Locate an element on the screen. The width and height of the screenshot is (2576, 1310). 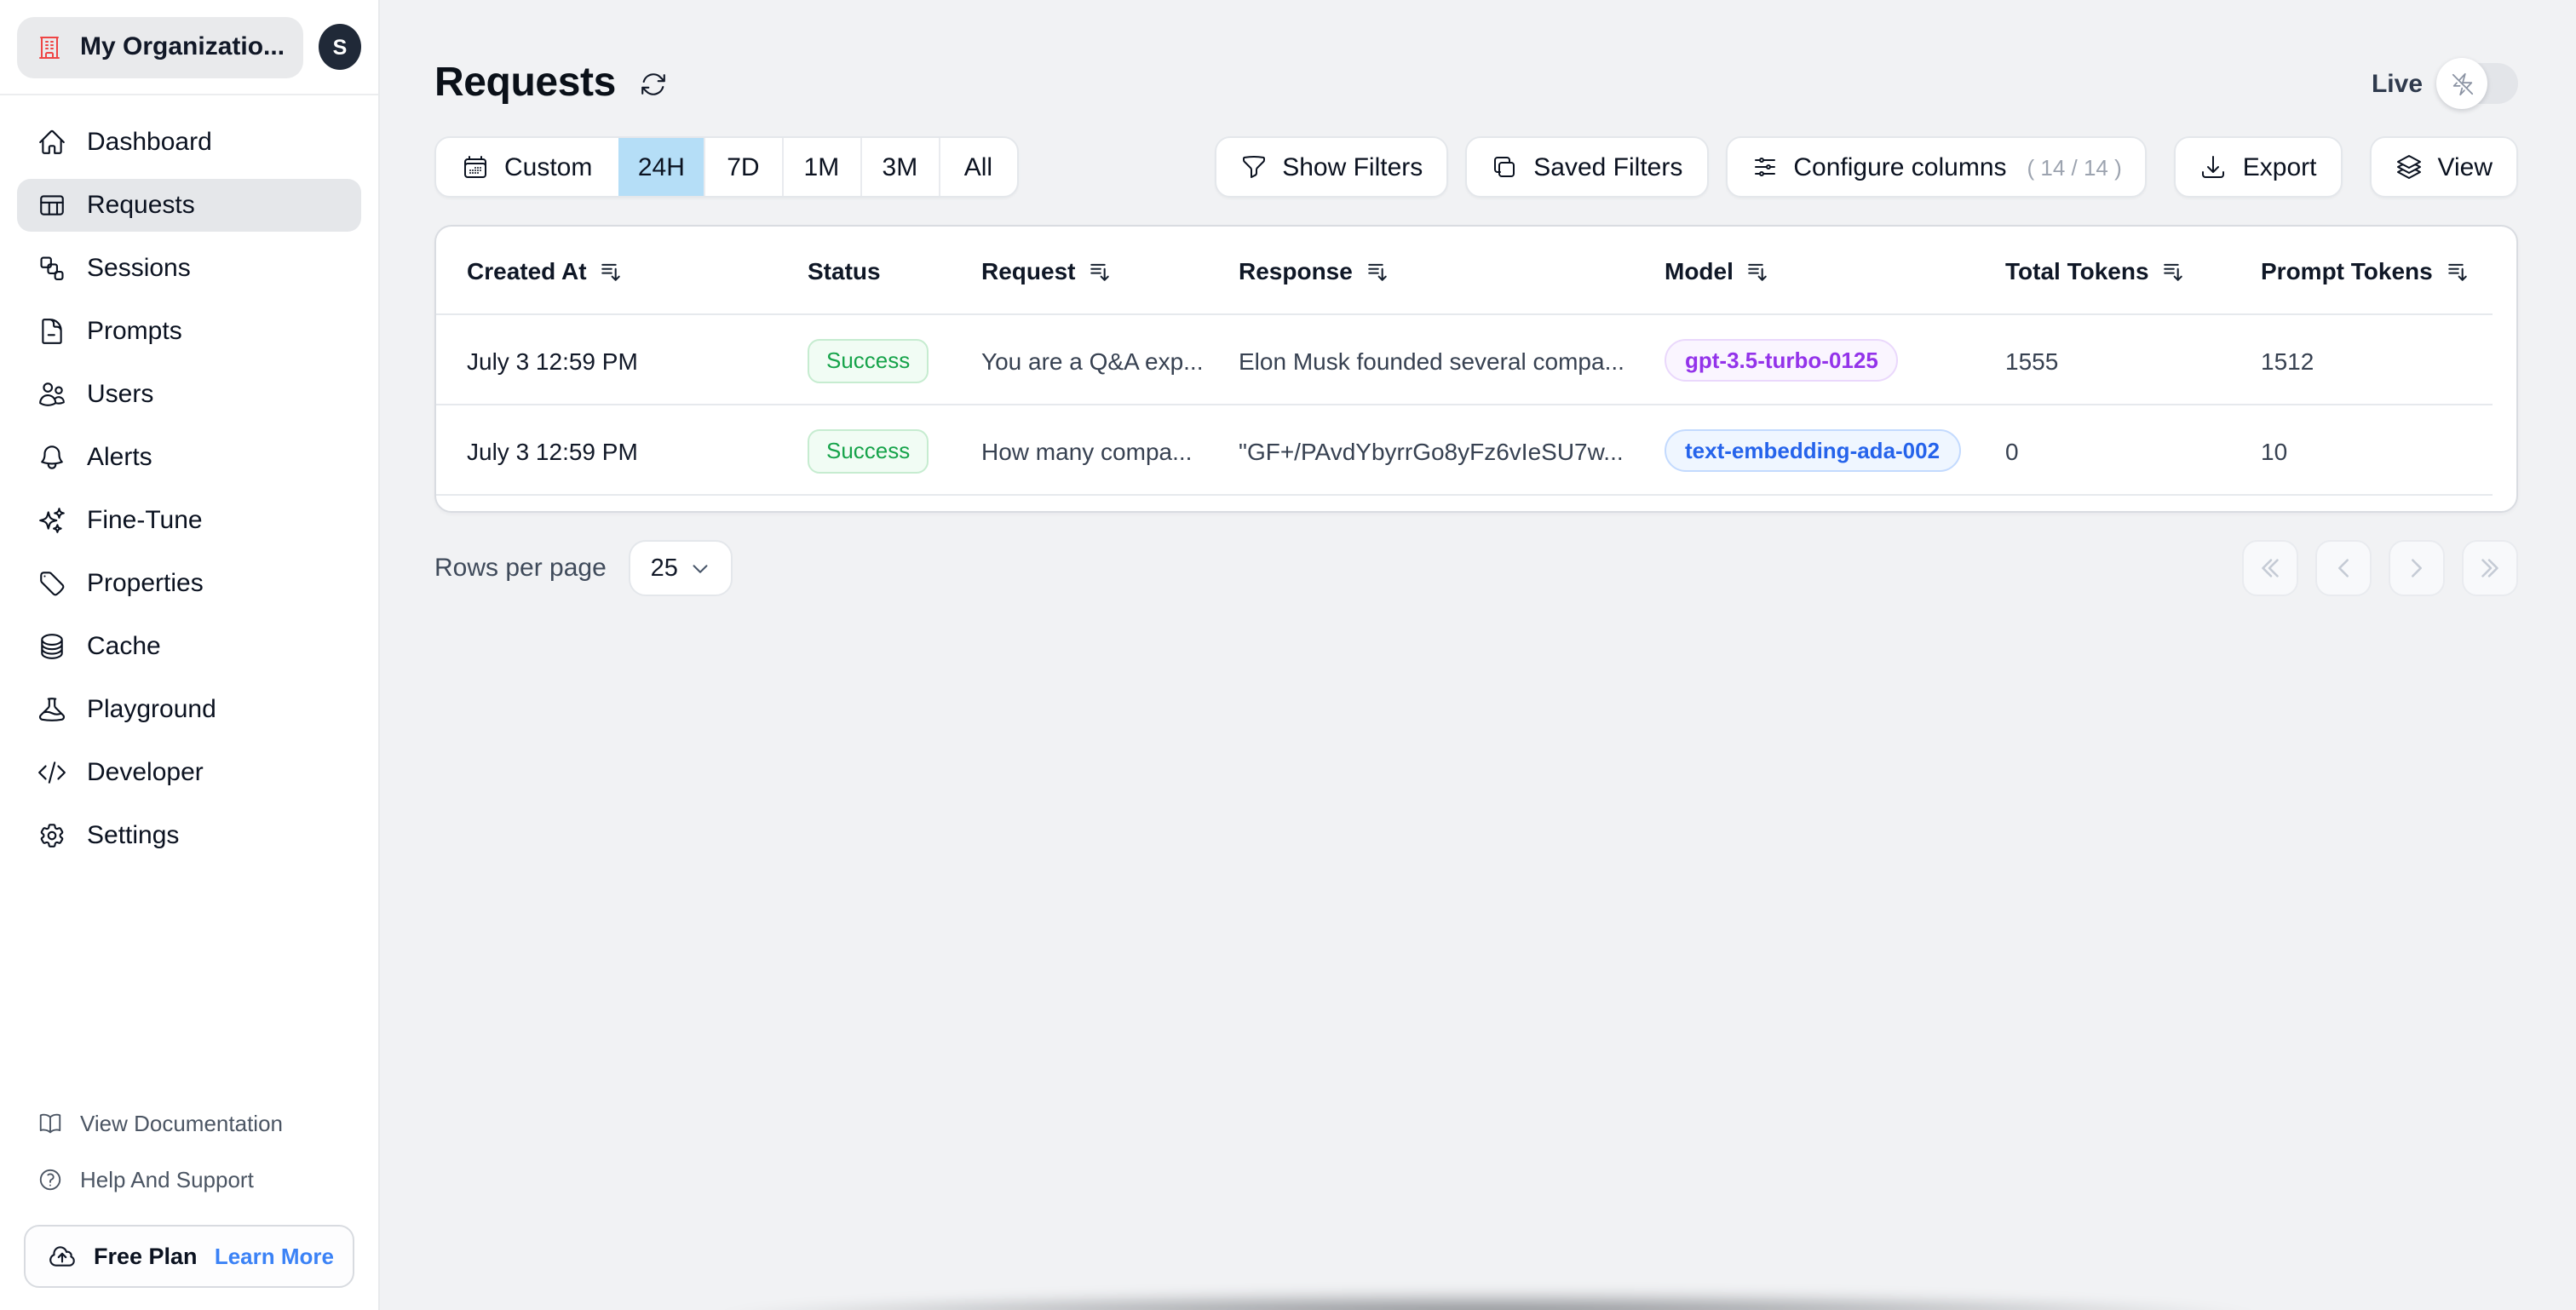
gear-icon is located at coordinates (51, 835).